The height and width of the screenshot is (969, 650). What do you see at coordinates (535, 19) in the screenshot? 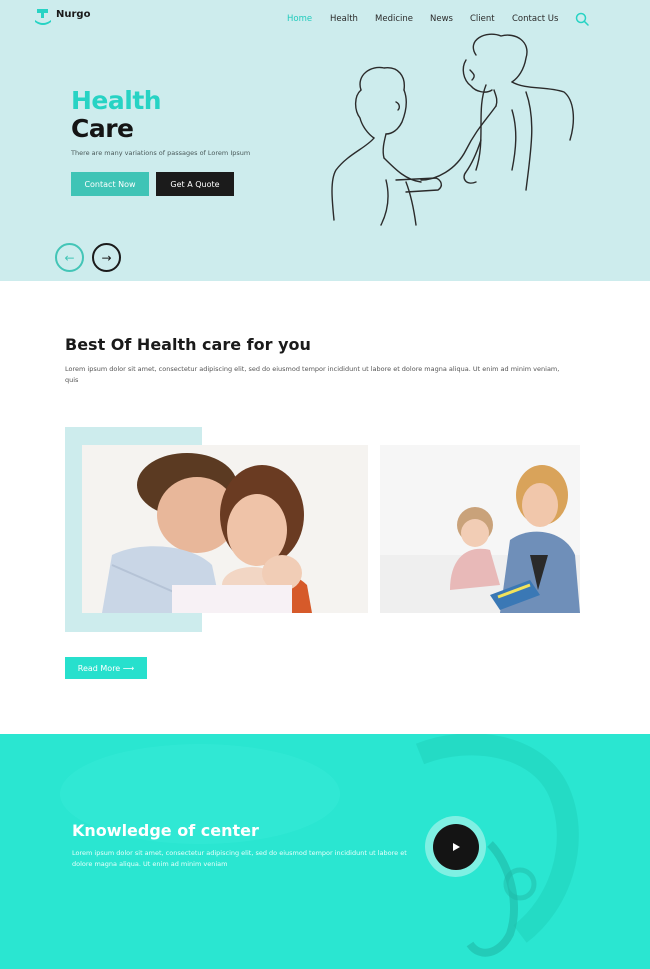
I see `nav-item-contact-us: Contact Us` at bounding box center [535, 19].